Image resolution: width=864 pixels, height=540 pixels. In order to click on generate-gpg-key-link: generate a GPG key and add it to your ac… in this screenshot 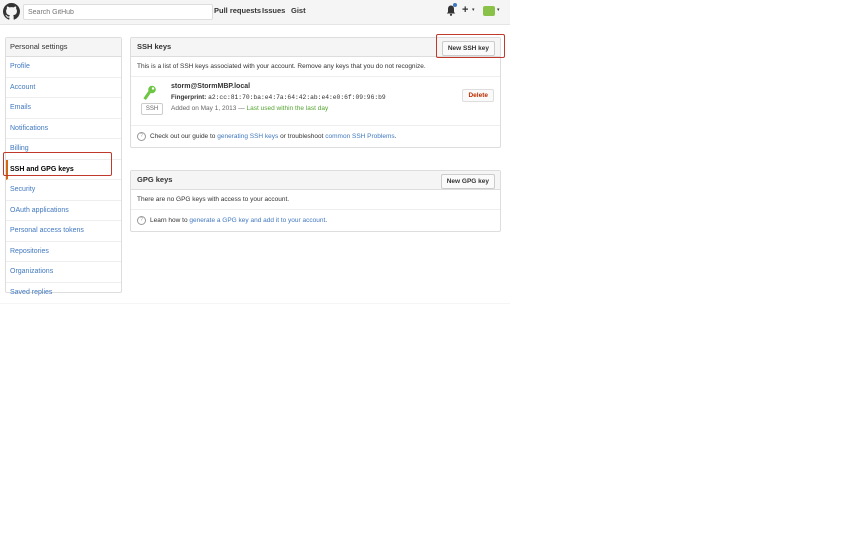, I will do `click(257, 220)`.